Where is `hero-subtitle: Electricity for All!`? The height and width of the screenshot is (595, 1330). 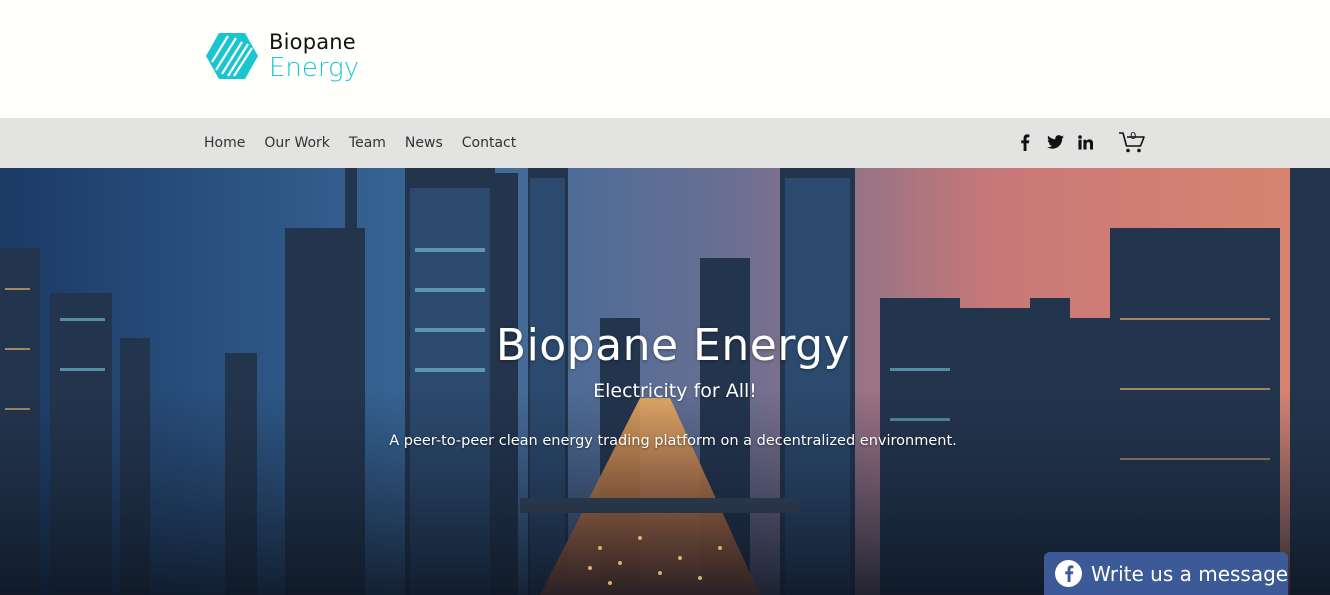
hero-subtitle: Electricity for All! is located at coordinates (675, 391).